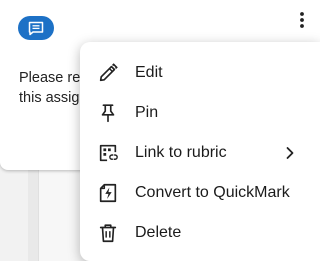 The image size is (320, 261). Describe the element at coordinates (181, 152) in the screenshot. I see `menu-item-label: Link to rubric` at that location.